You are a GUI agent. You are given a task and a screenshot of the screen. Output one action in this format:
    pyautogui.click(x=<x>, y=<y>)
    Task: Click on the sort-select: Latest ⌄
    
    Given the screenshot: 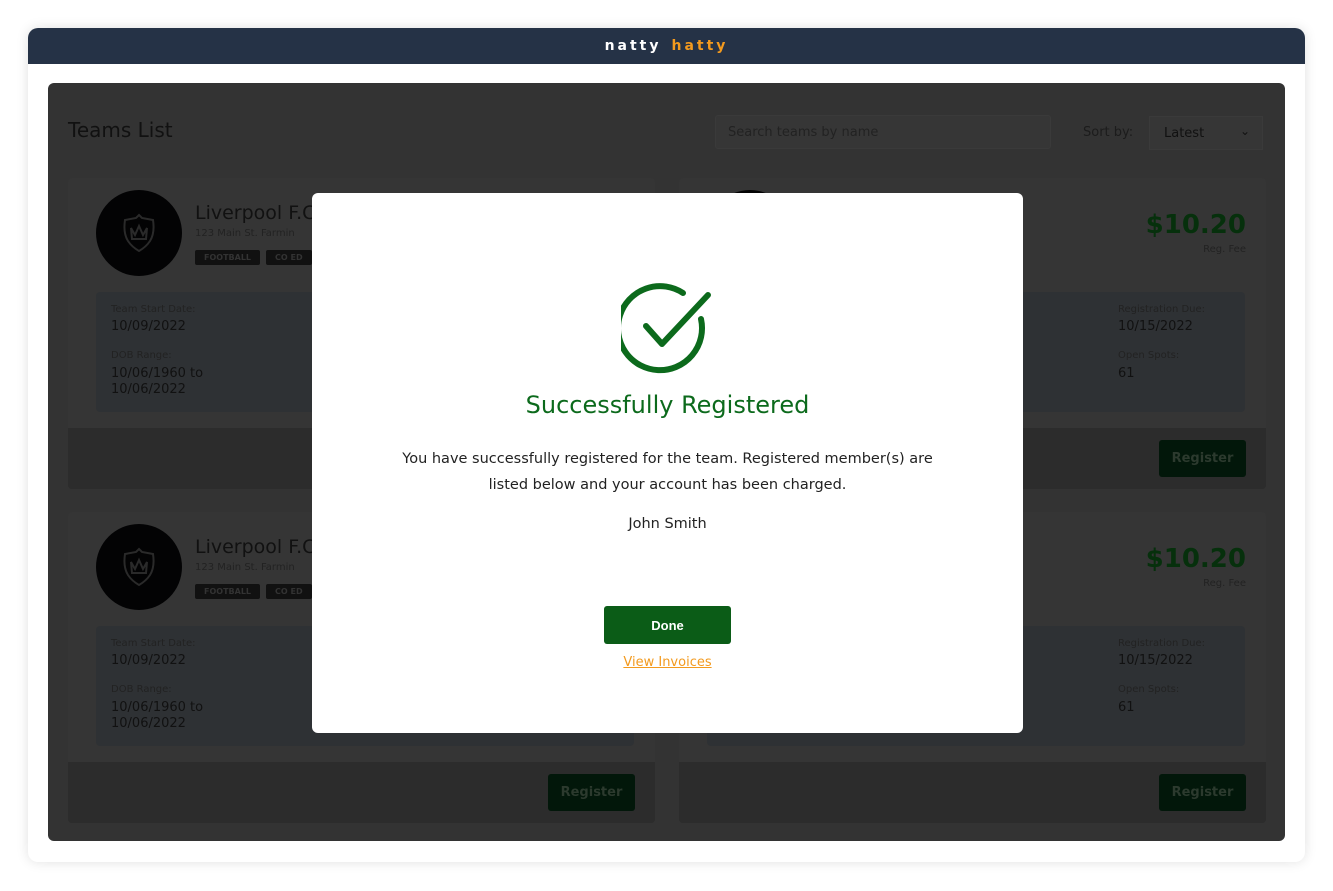 What is the action you would take?
    pyautogui.click(x=1206, y=133)
    